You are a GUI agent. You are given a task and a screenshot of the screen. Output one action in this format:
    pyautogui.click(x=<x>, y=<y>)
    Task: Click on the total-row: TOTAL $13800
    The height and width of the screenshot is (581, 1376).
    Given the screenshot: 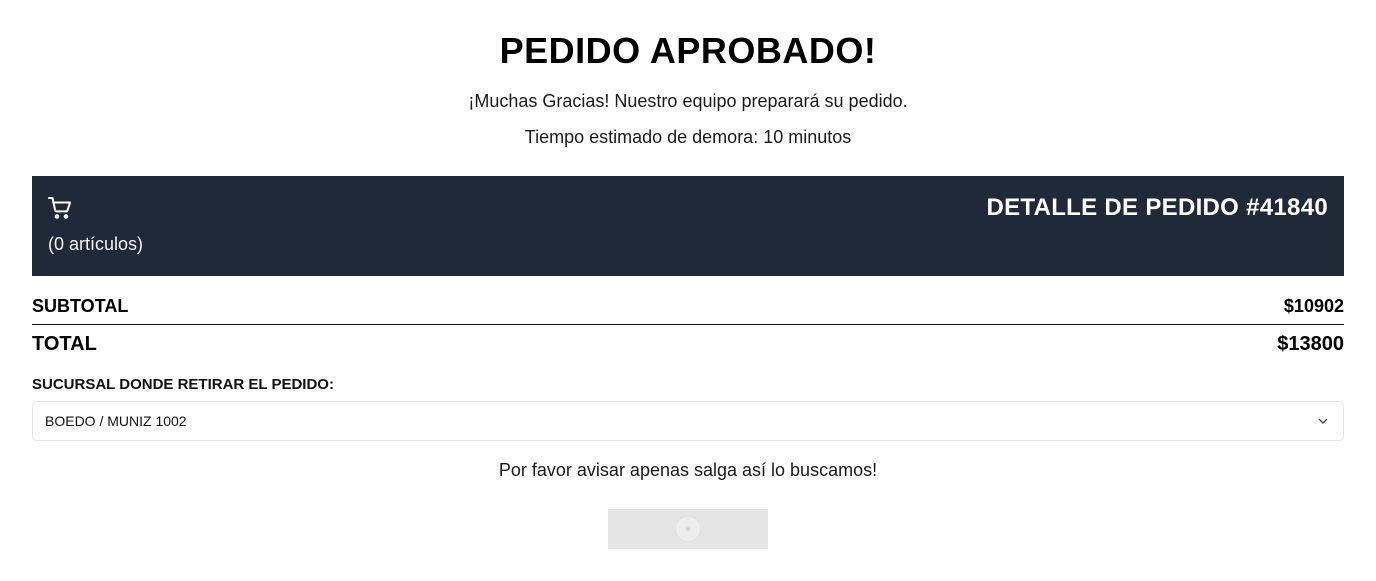 What is the action you would take?
    pyautogui.click(x=688, y=344)
    